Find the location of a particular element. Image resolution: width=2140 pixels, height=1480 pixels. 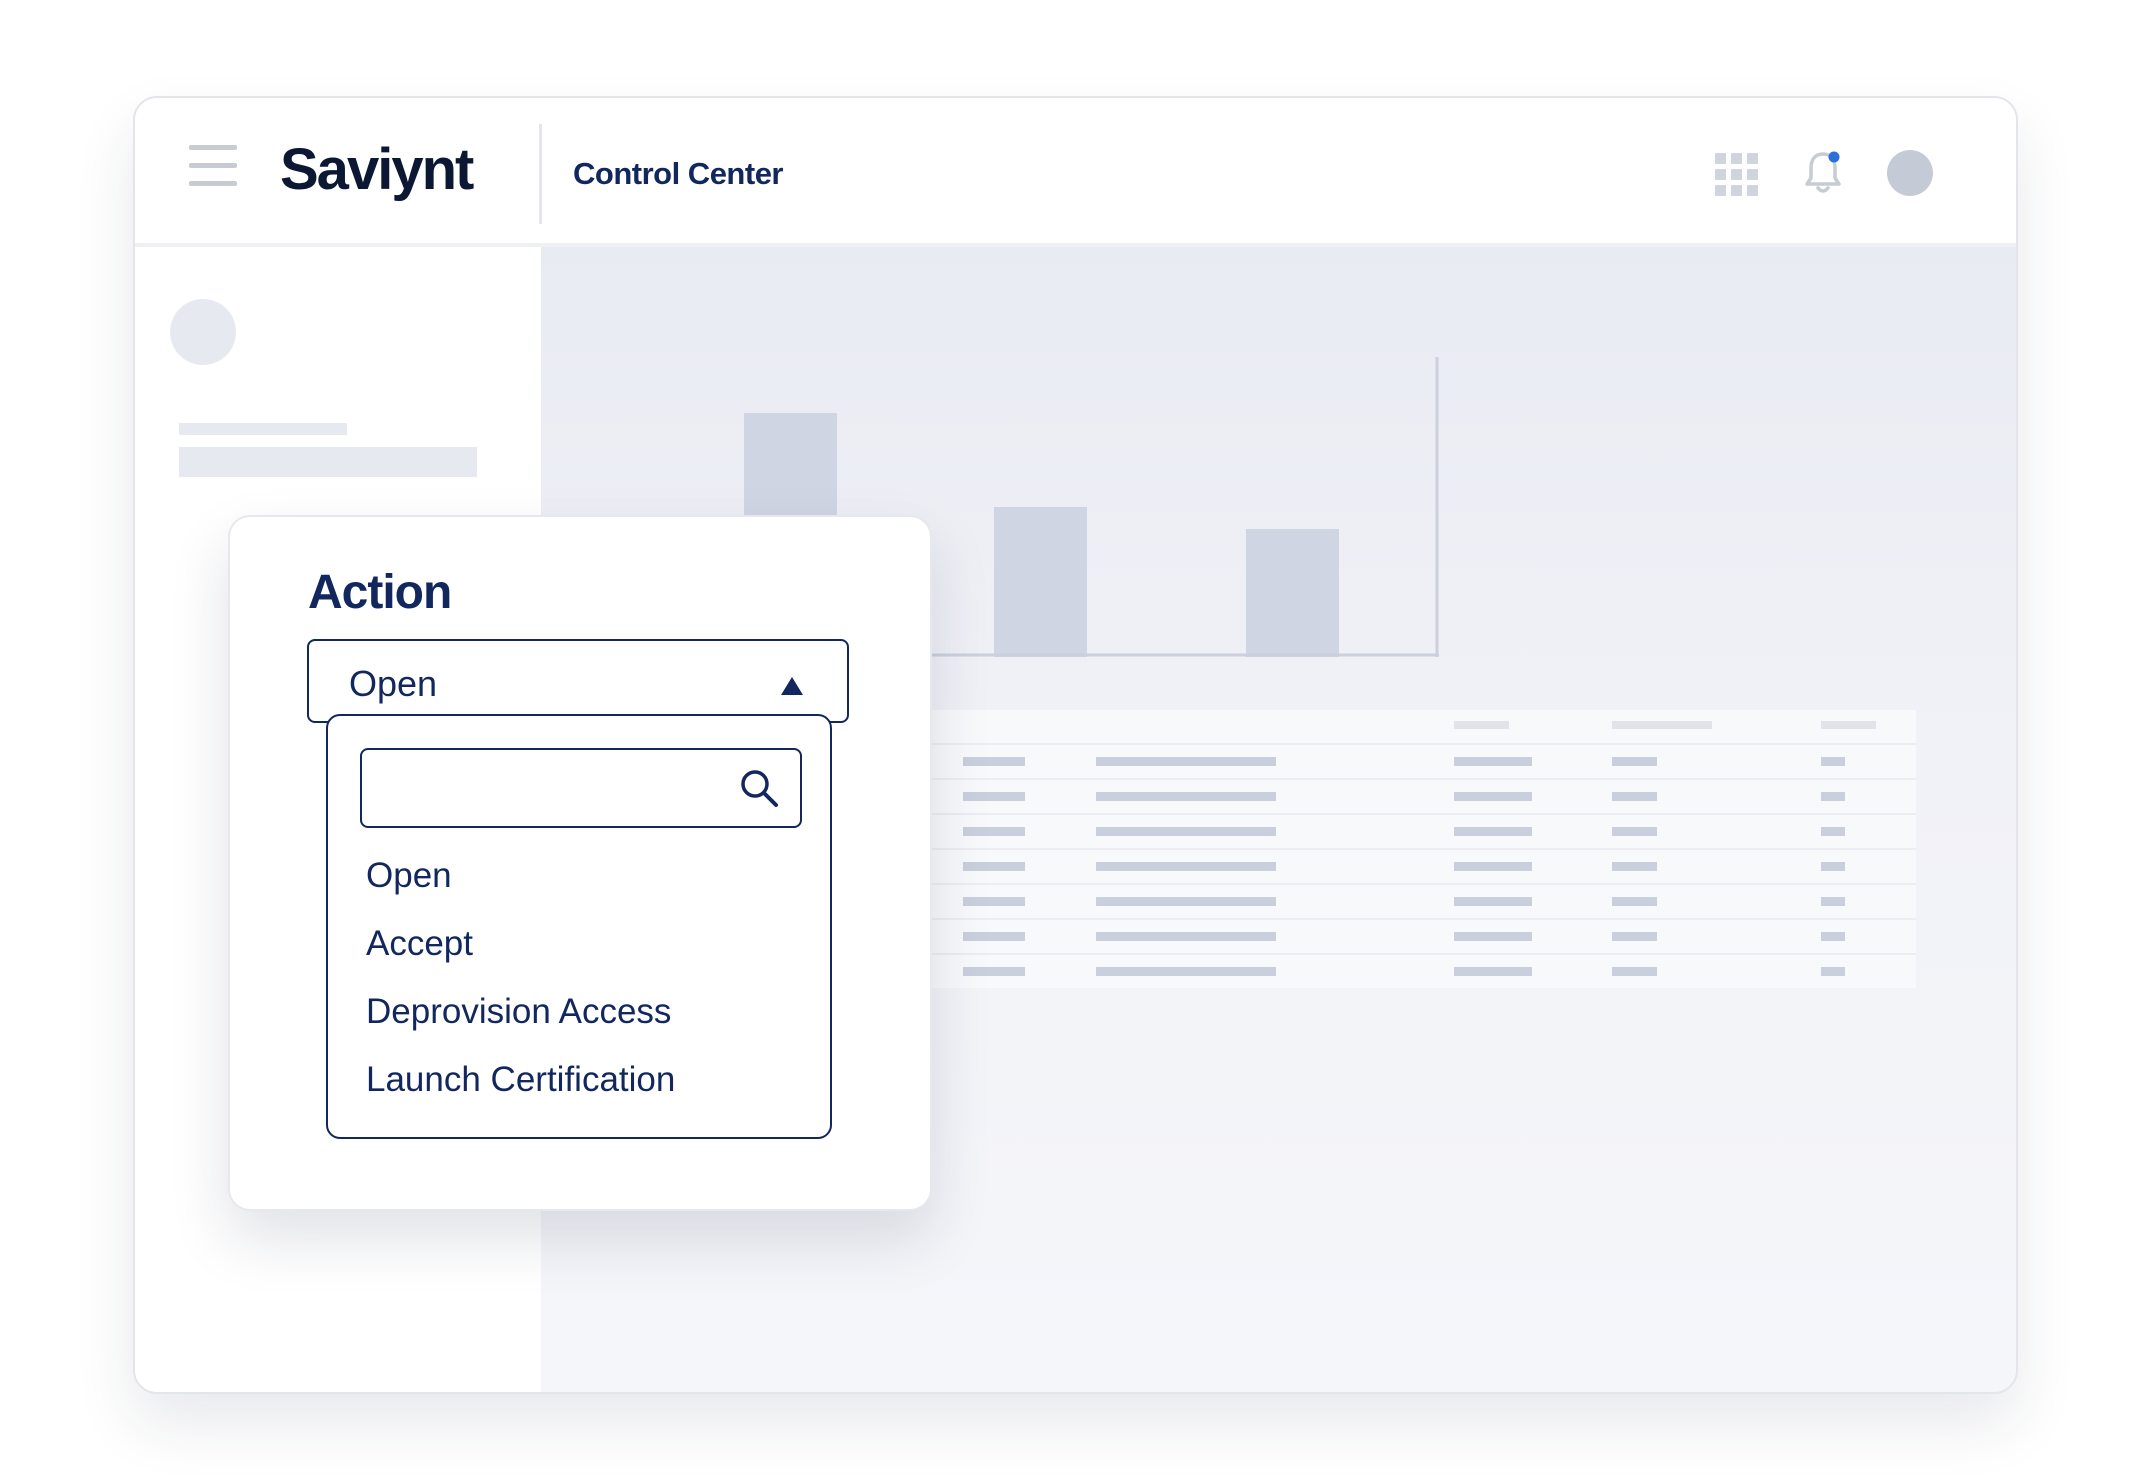

apps-grid-icon is located at coordinates (1737, 175).